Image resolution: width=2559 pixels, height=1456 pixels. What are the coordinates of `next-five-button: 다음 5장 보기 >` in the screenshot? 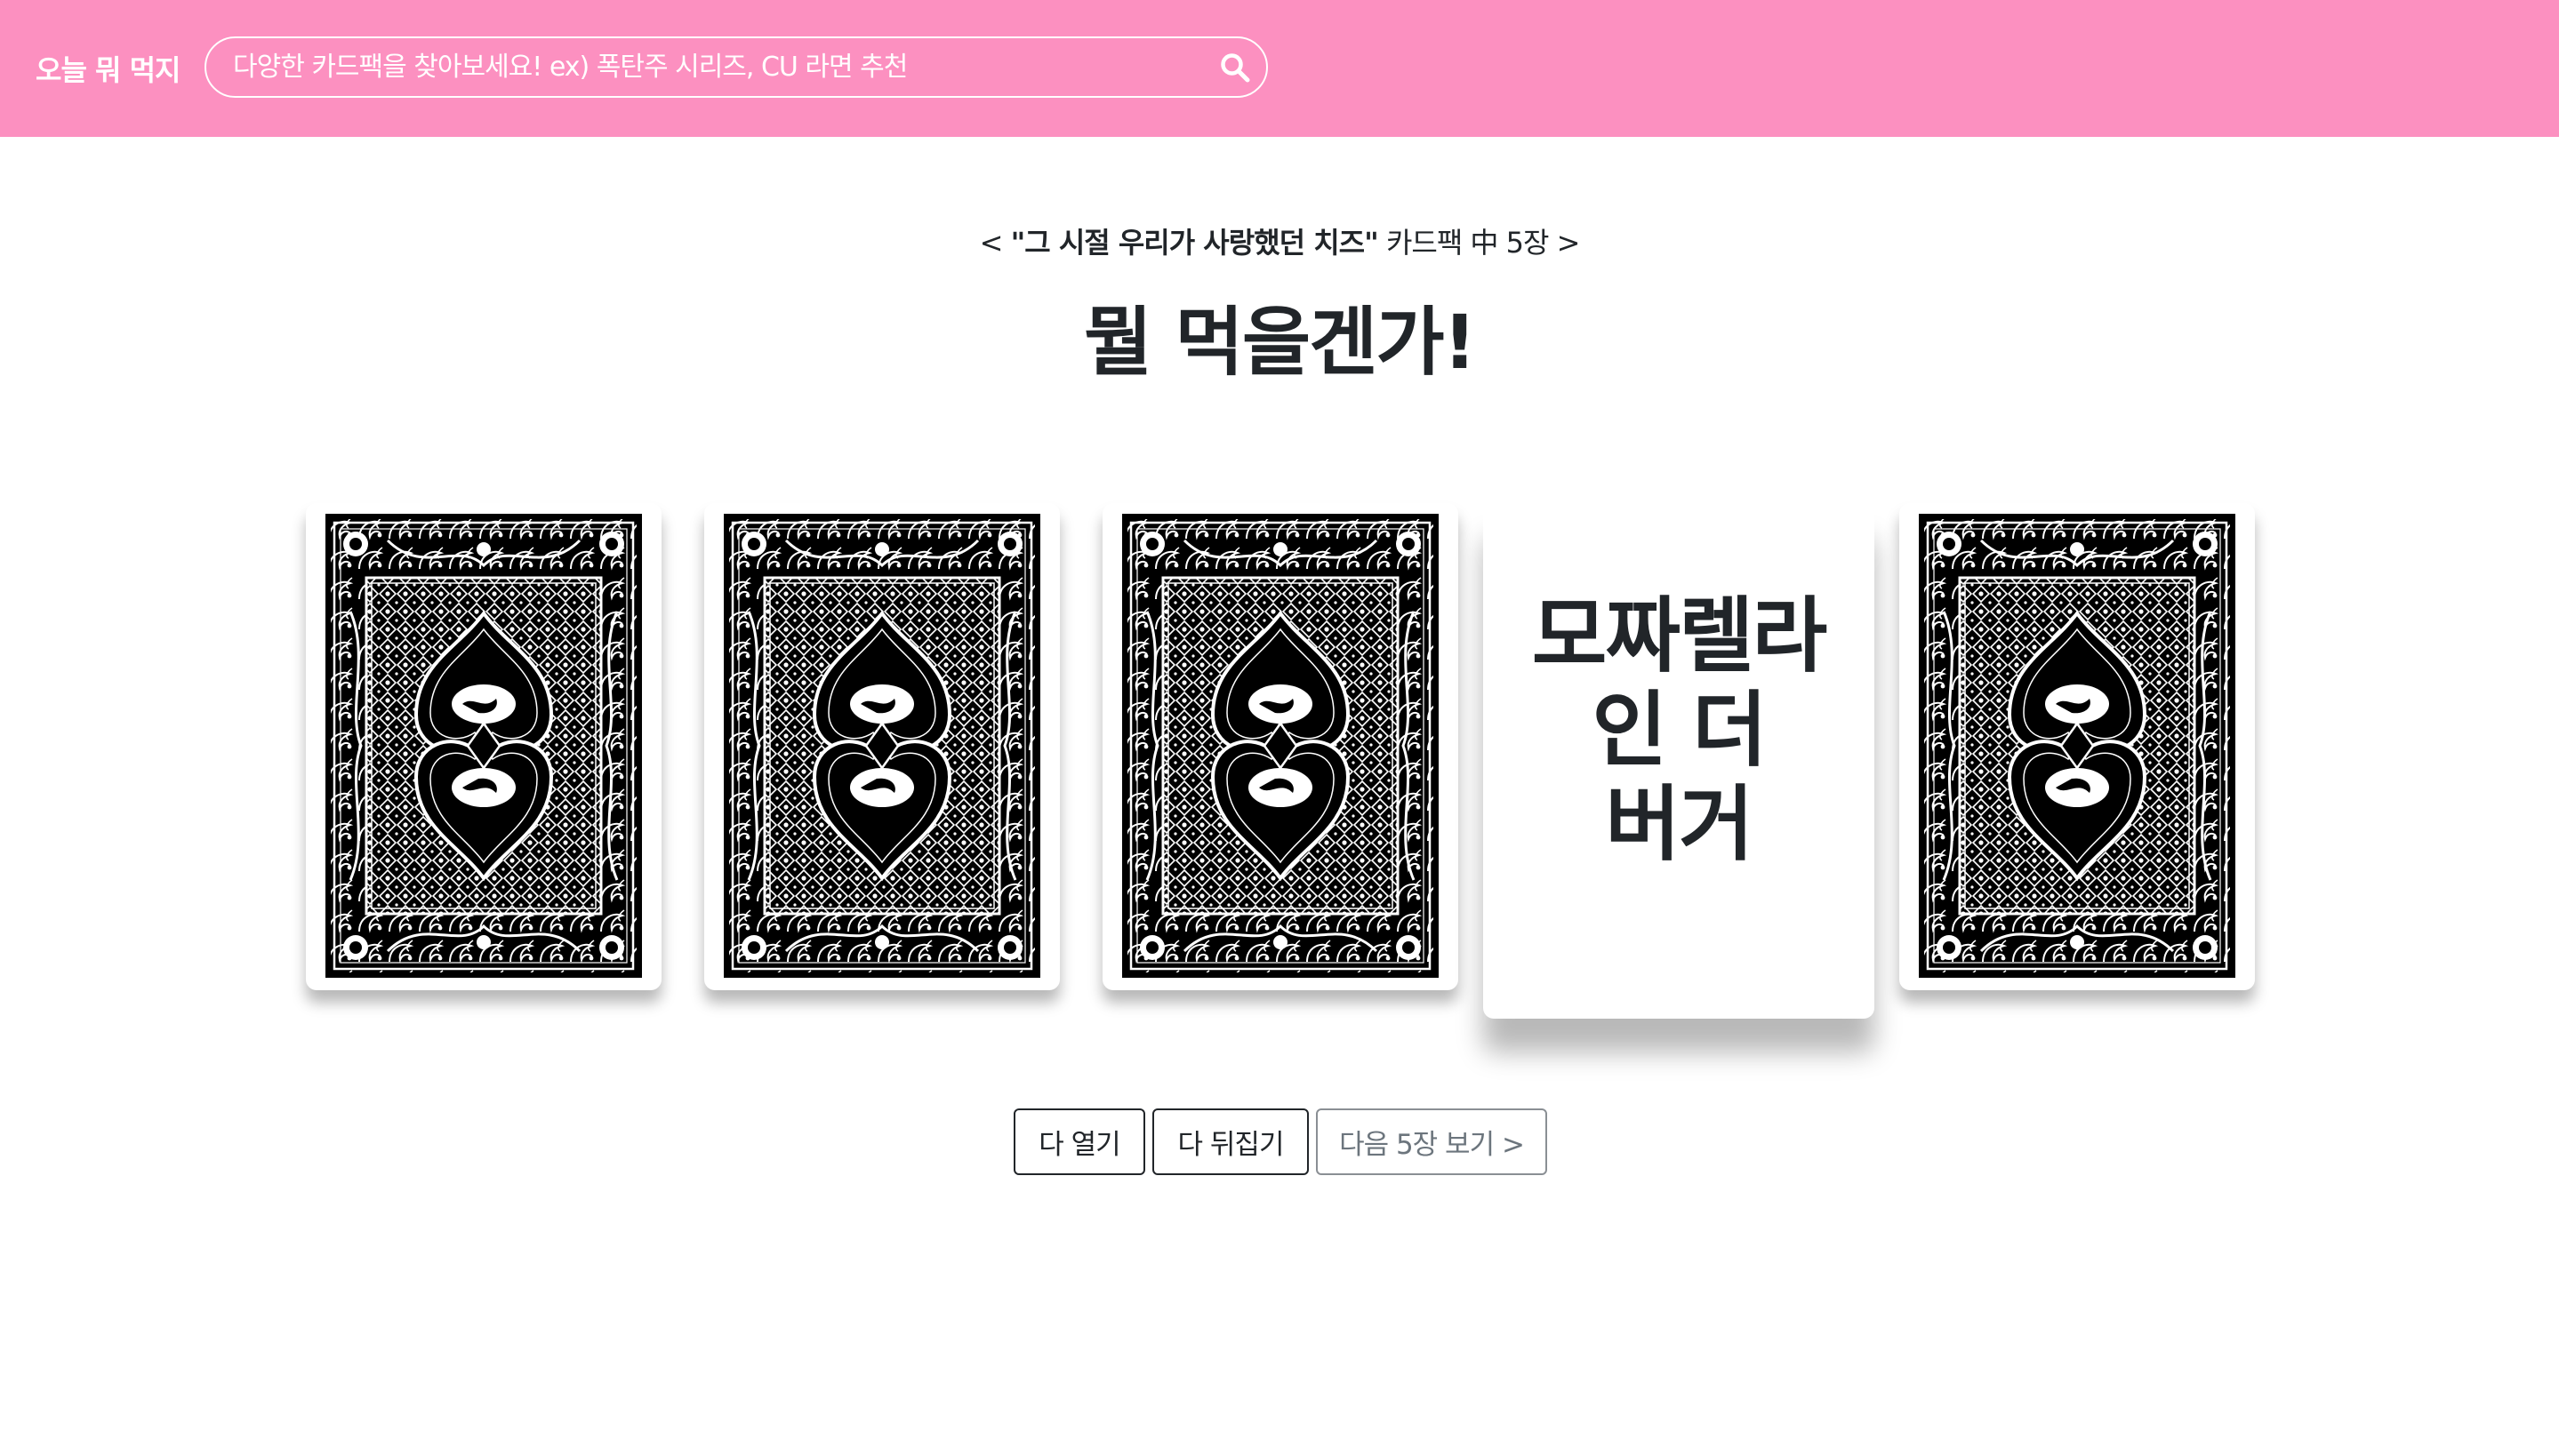 It's located at (1431, 1141).